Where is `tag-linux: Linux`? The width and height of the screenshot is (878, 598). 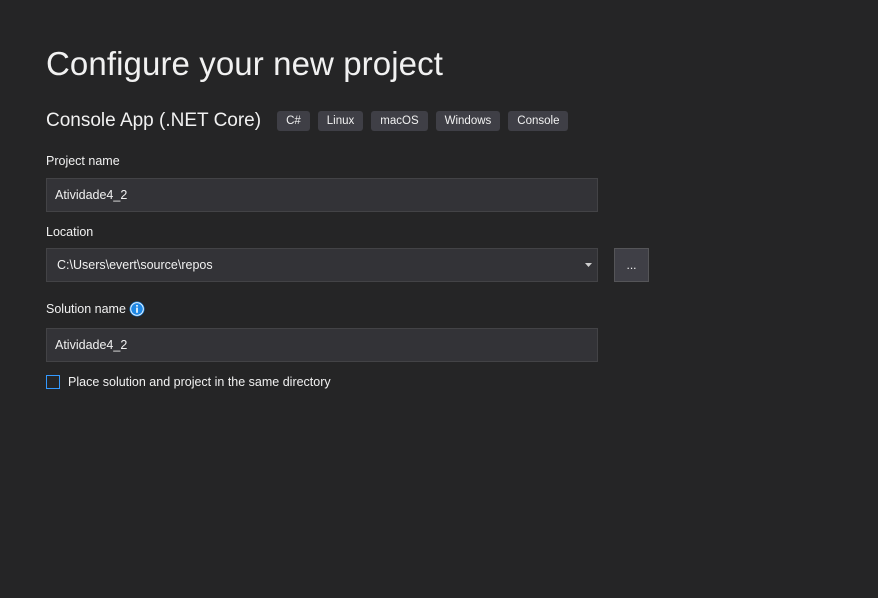
tag-linux: Linux is located at coordinates (340, 121).